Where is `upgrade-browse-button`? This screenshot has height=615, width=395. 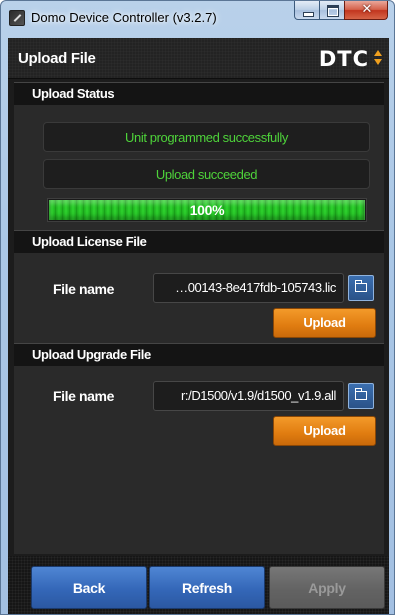
upgrade-browse-button is located at coordinates (361, 396).